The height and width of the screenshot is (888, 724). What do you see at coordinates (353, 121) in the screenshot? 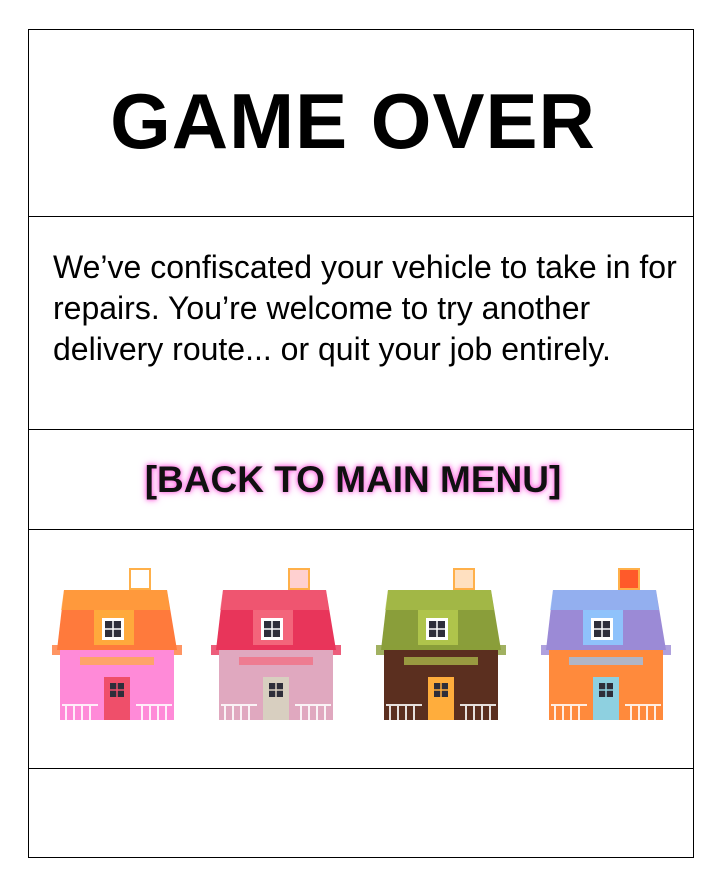
I see `game-over-title: GAME OVER` at bounding box center [353, 121].